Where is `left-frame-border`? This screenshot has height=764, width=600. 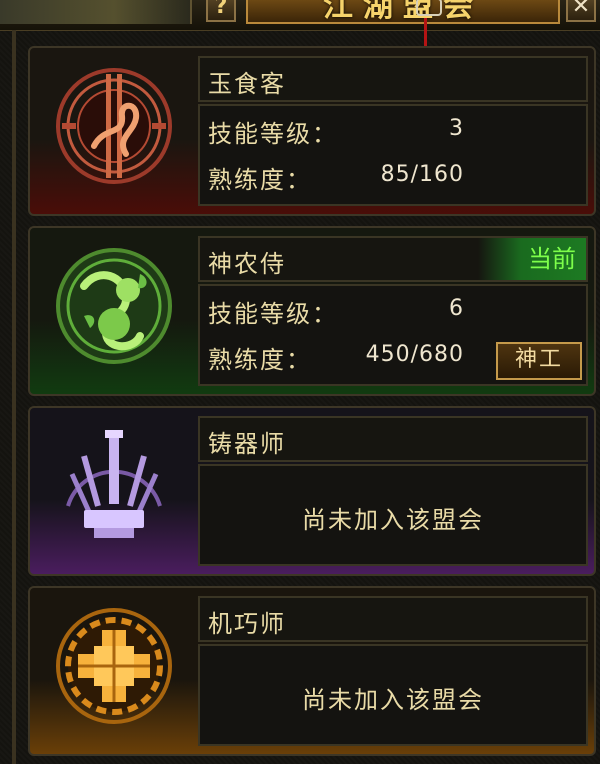
left-frame-border is located at coordinates (14, 397).